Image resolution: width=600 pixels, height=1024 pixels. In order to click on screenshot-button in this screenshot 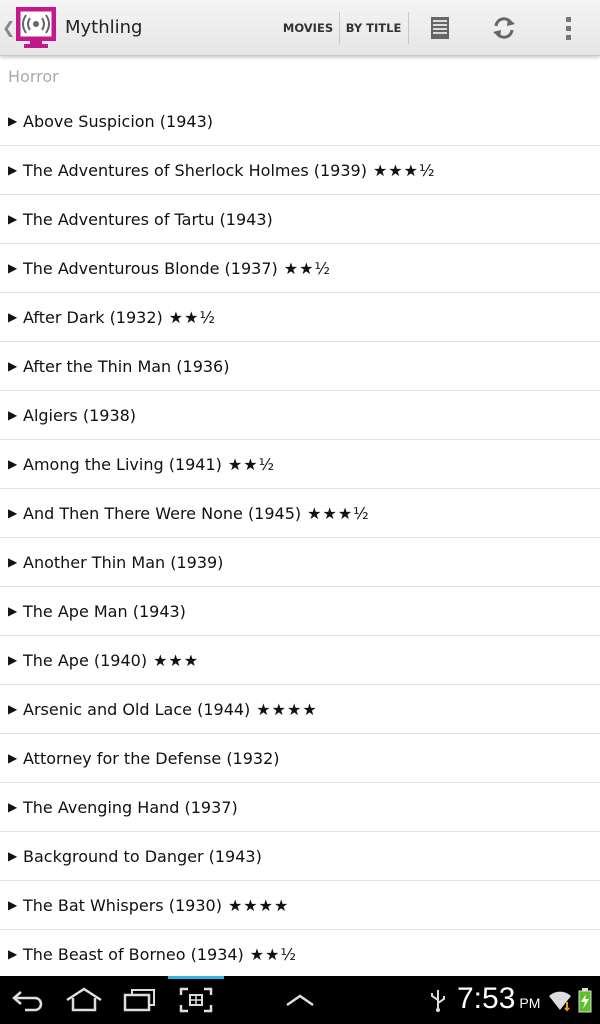, I will do `click(196, 1000)`.